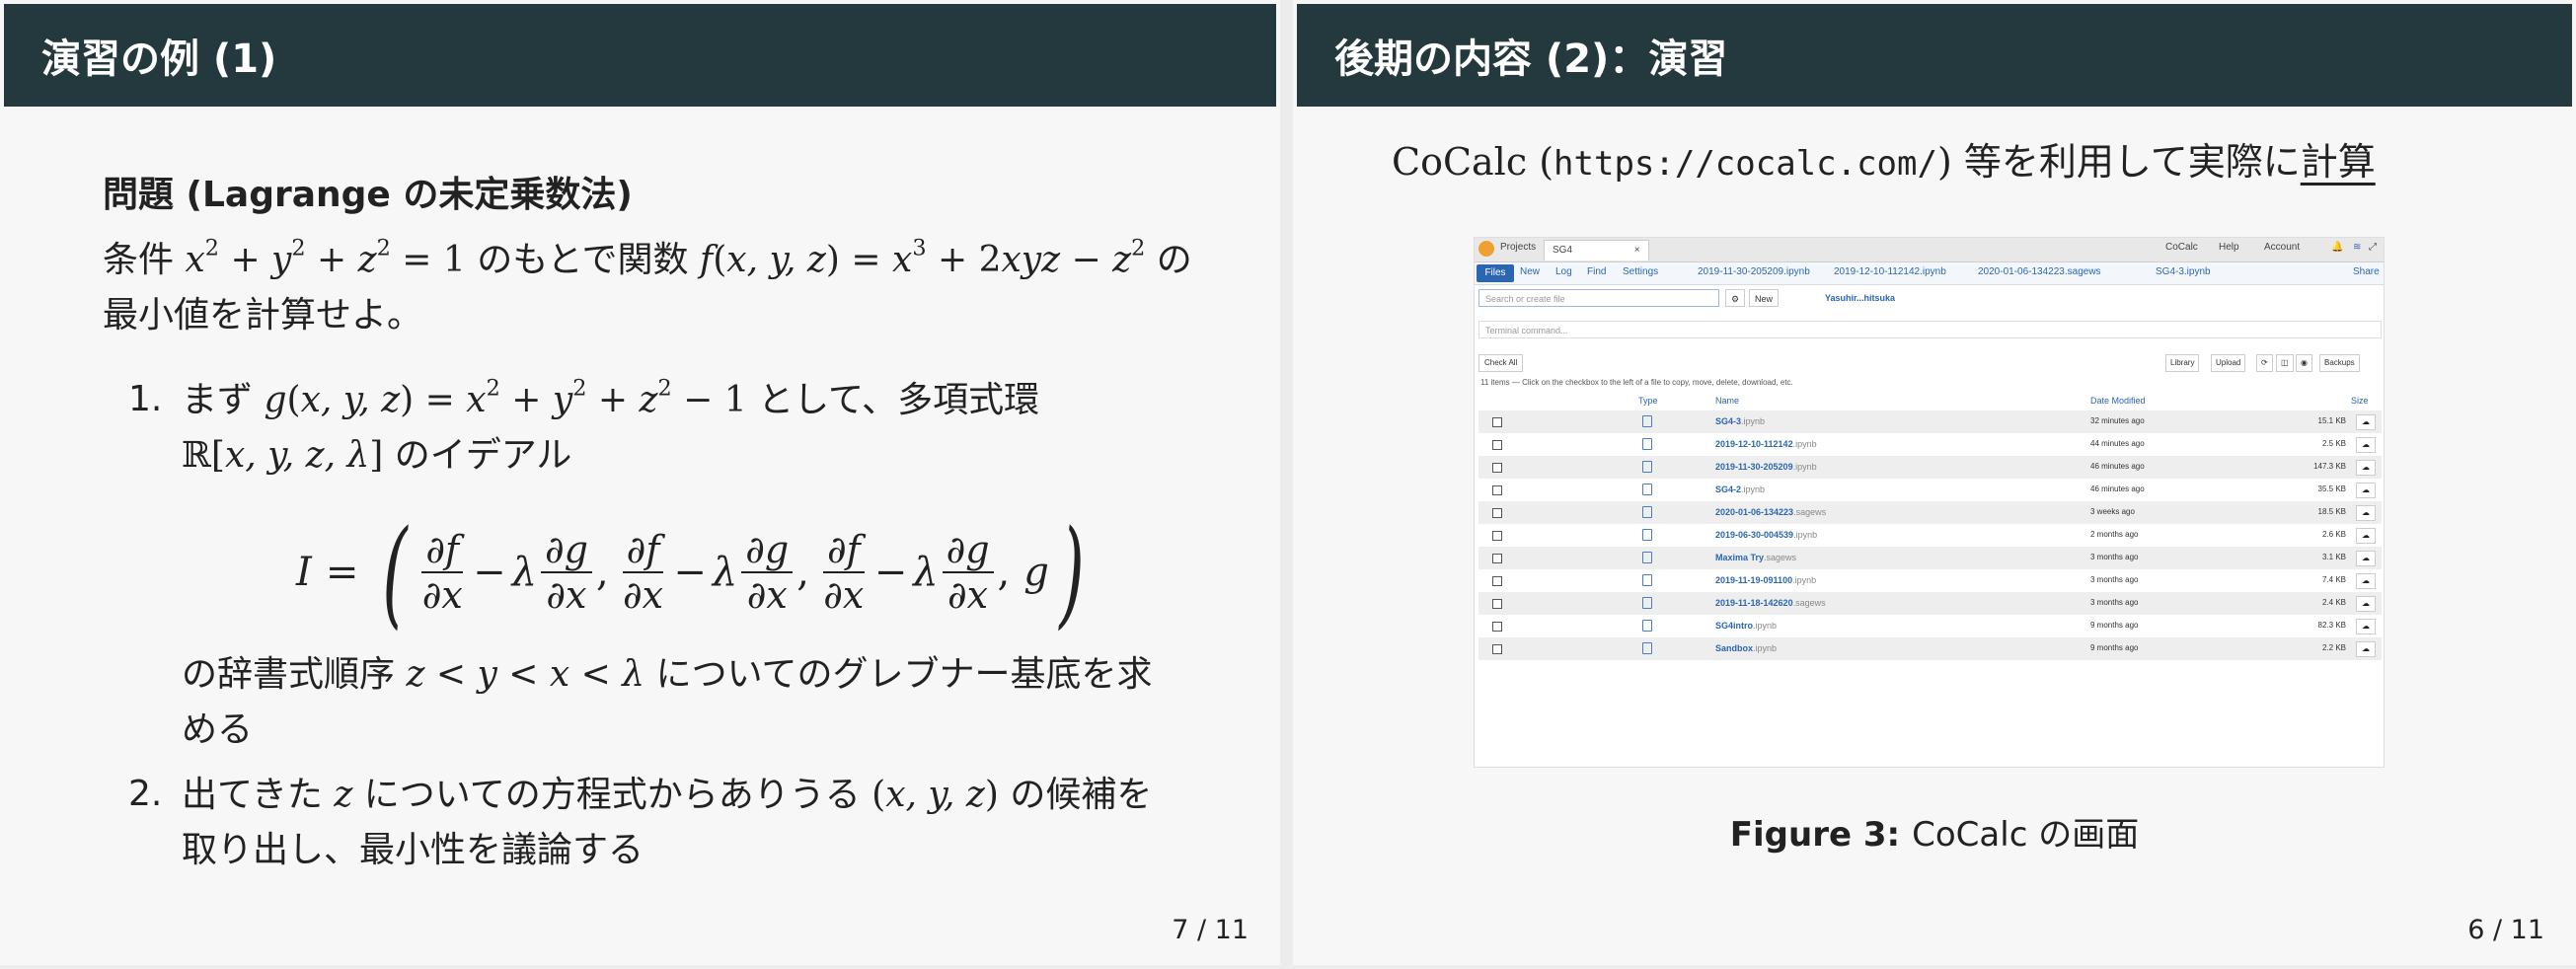 The width and height of the screenshot is (2576, 969). Describe the element at coordinates (1810, 512) in the screenshot. I see `file-extension: .sagews` at that location.